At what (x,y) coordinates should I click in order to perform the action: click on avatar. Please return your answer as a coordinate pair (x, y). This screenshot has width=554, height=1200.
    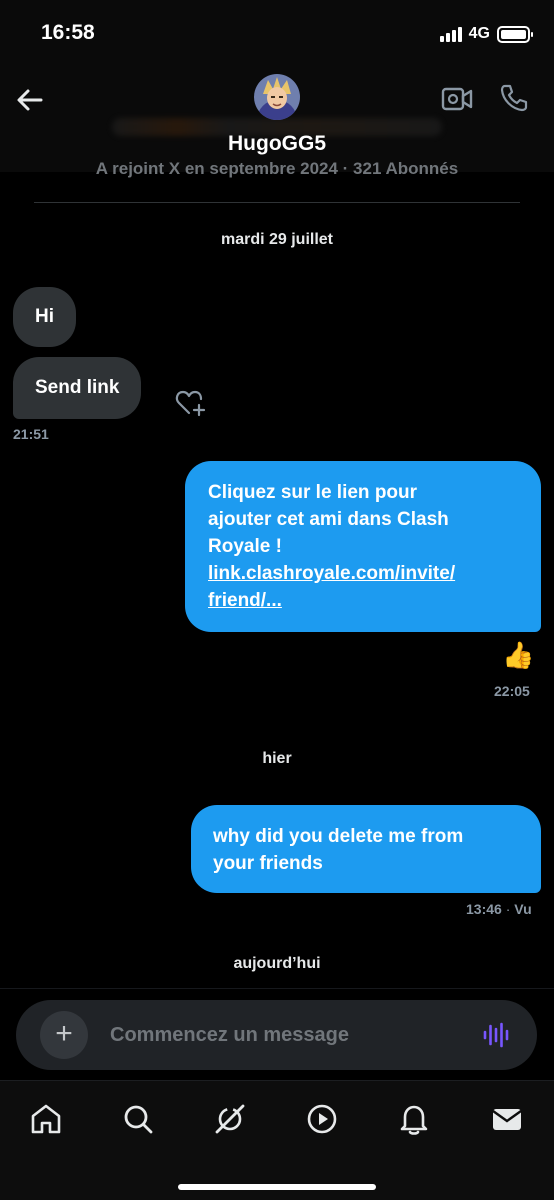
    Looking at the image, I should click on (277, 97).